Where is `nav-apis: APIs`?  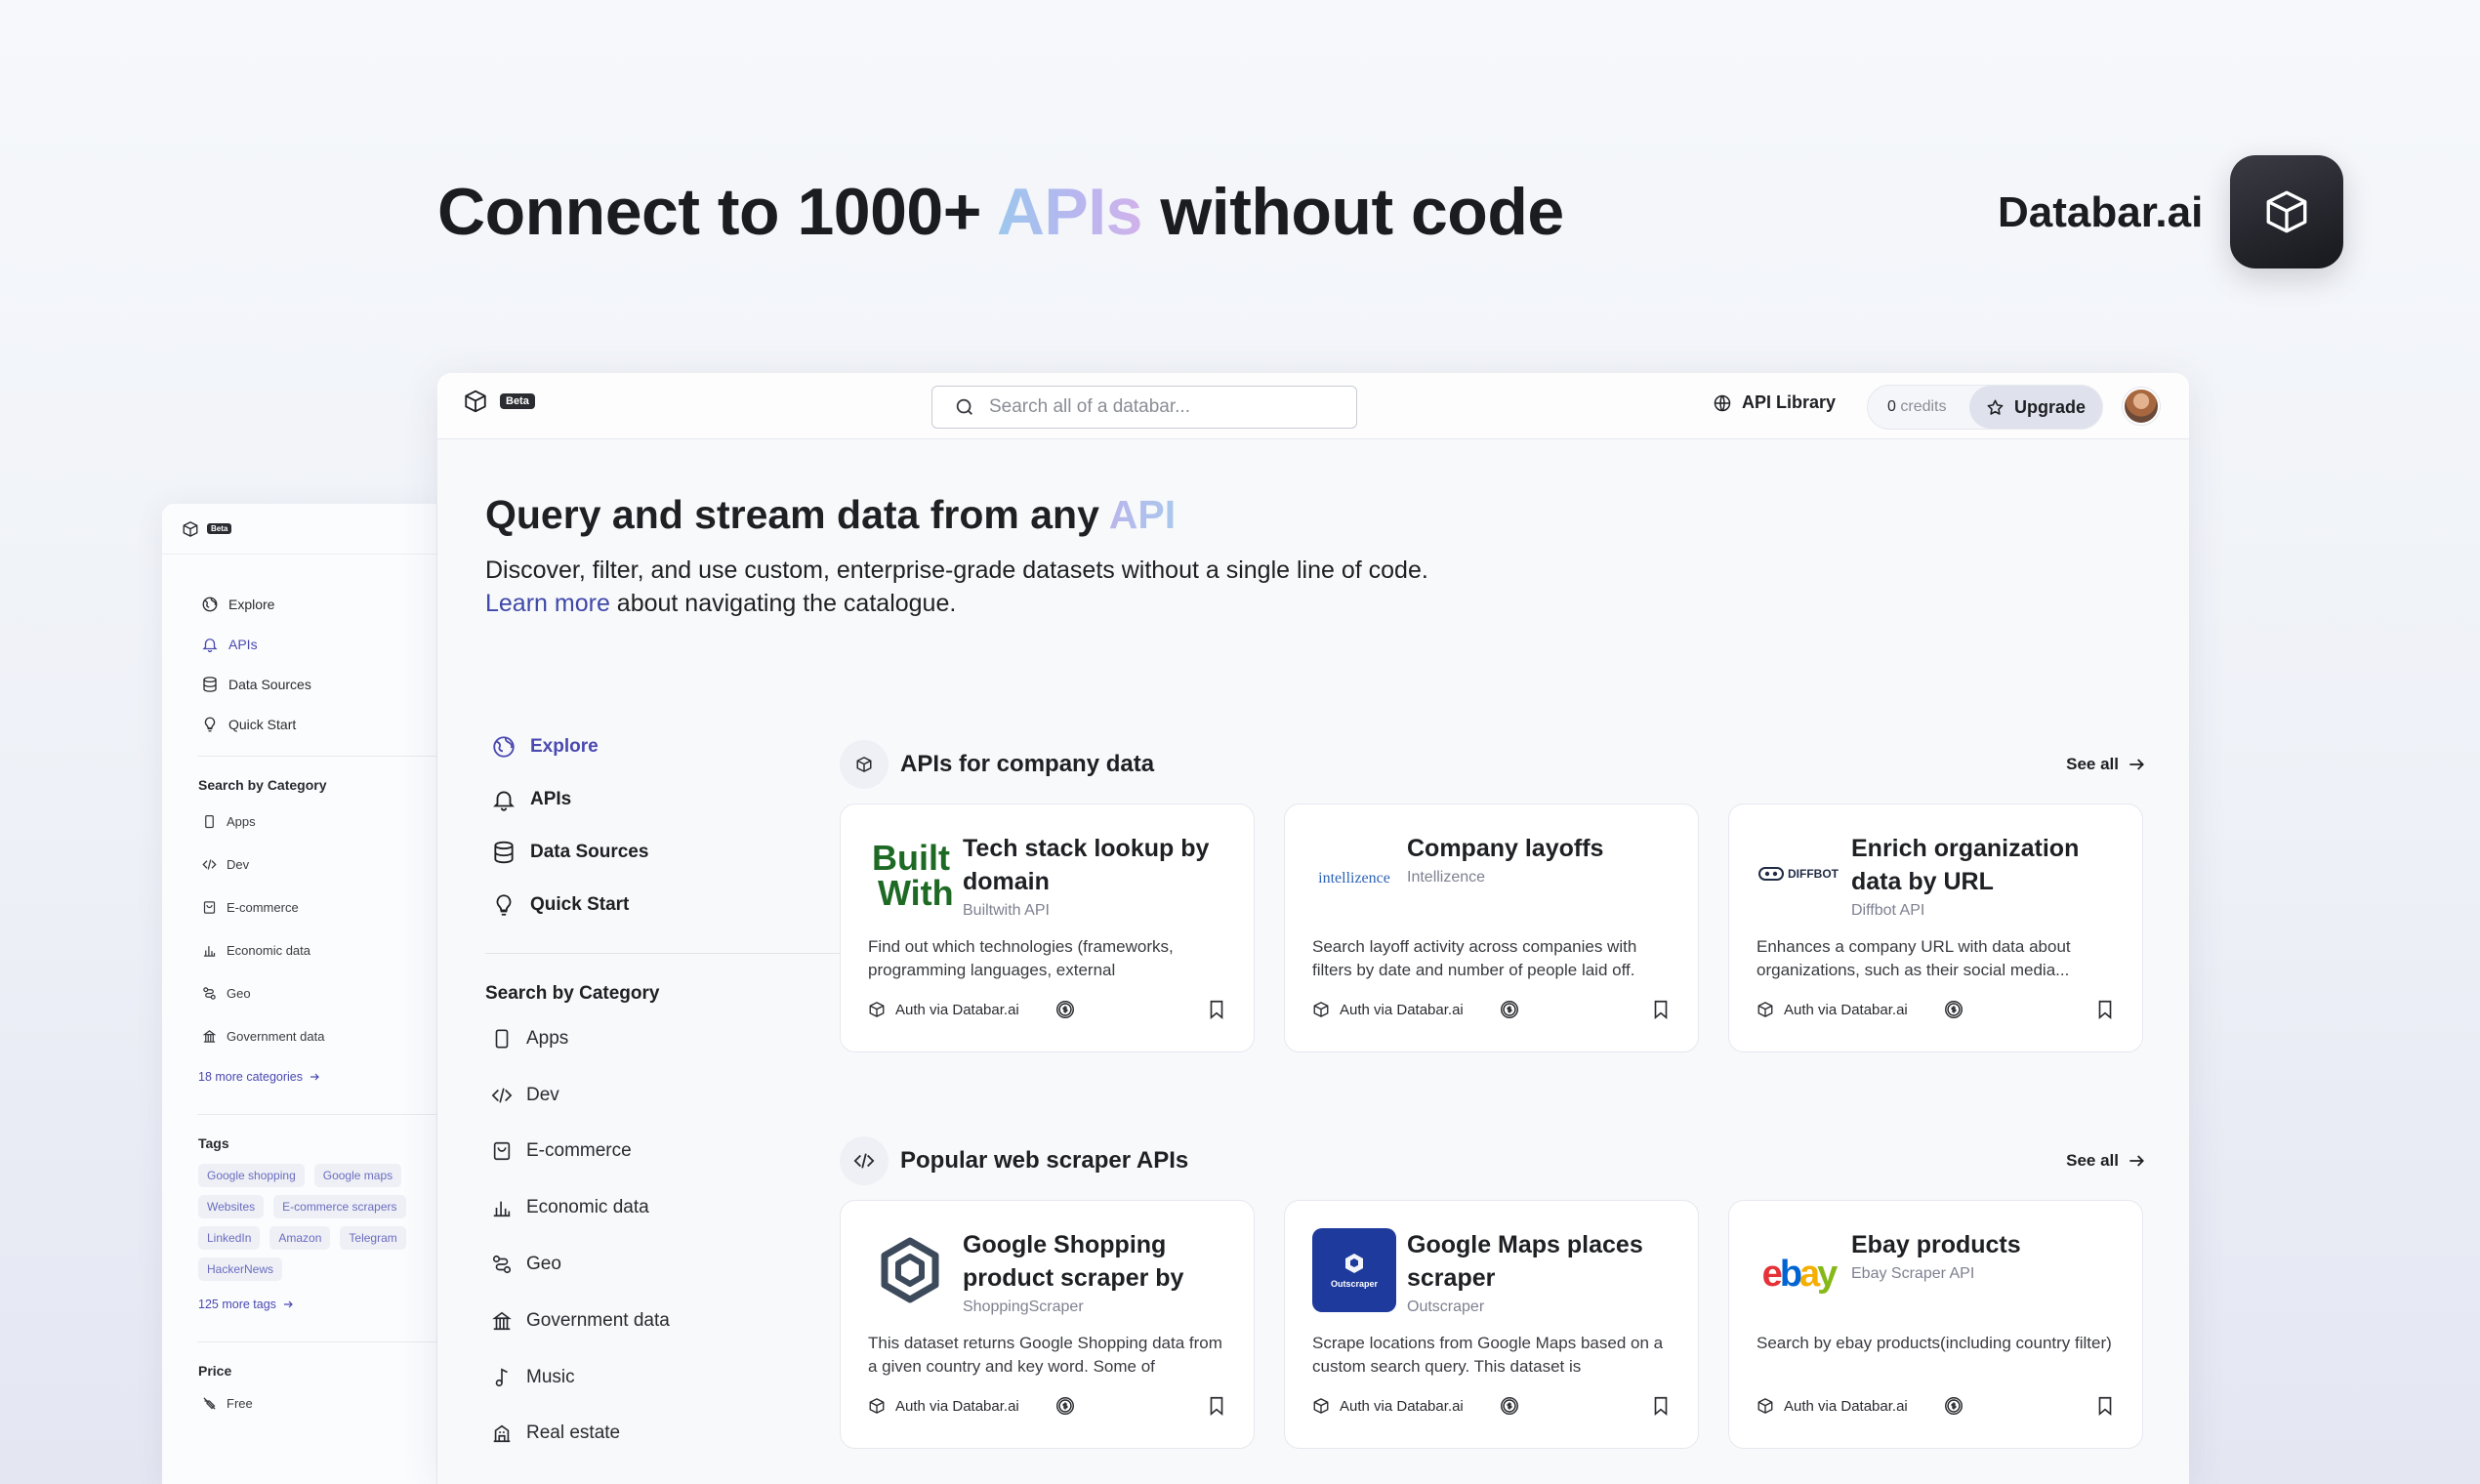 nav-apis: APIs is located at coordinates (670, 800).